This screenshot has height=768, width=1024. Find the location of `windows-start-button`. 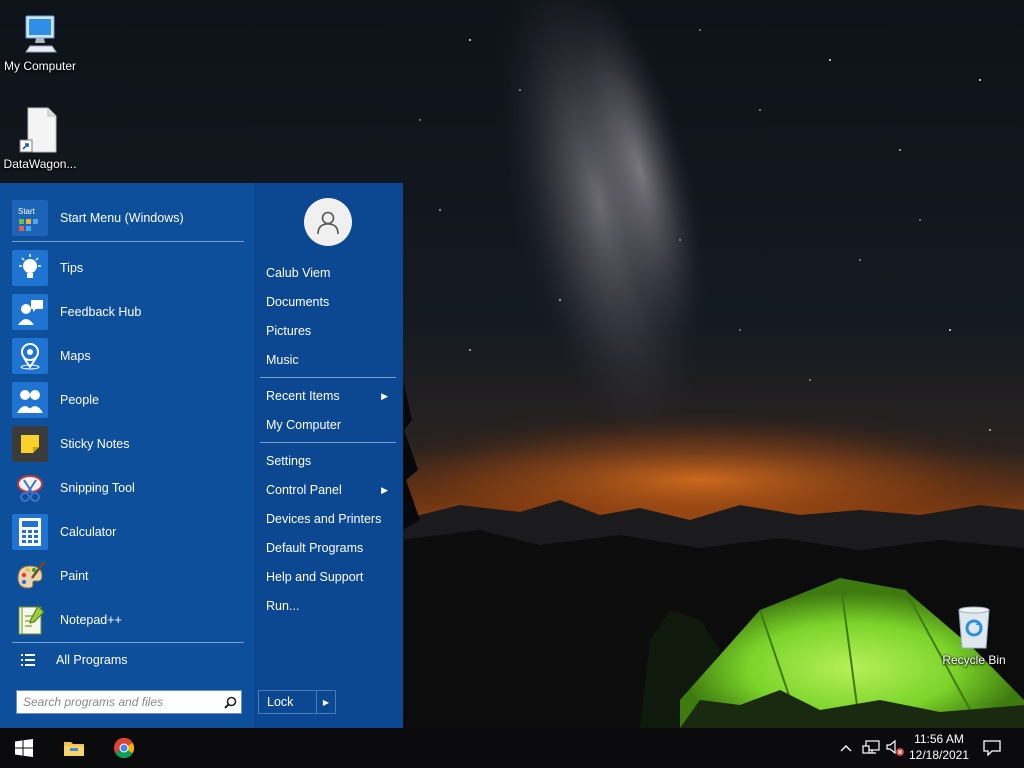

windows-start-button is located at coordinates (24, 748).